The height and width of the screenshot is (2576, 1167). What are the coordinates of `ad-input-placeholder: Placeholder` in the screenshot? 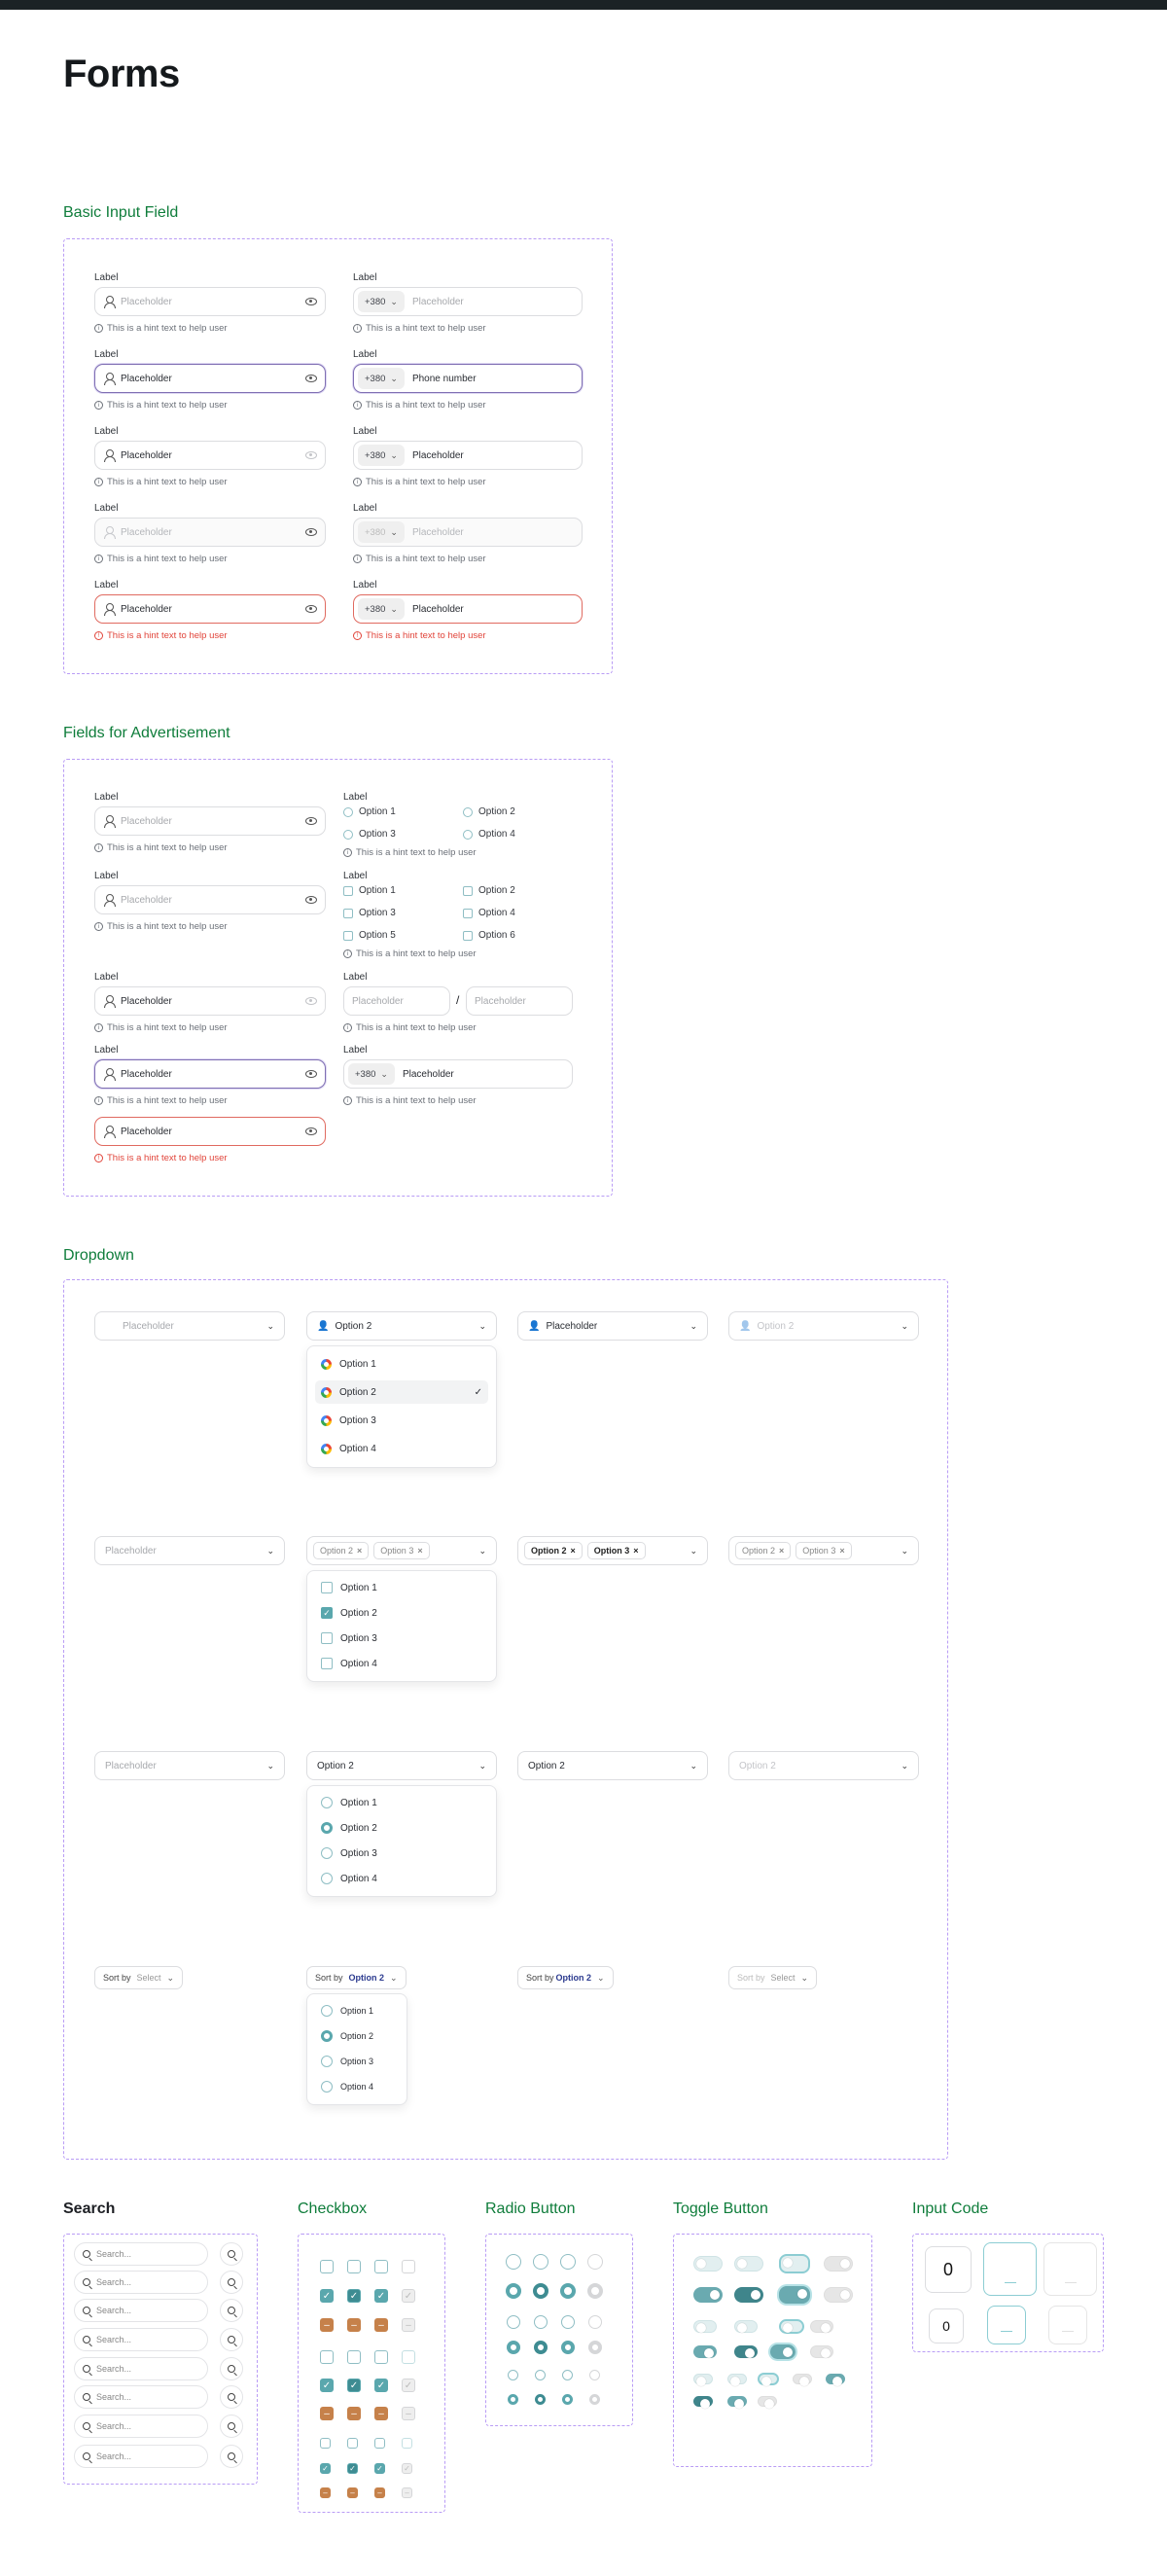 It's located at (210, 899).